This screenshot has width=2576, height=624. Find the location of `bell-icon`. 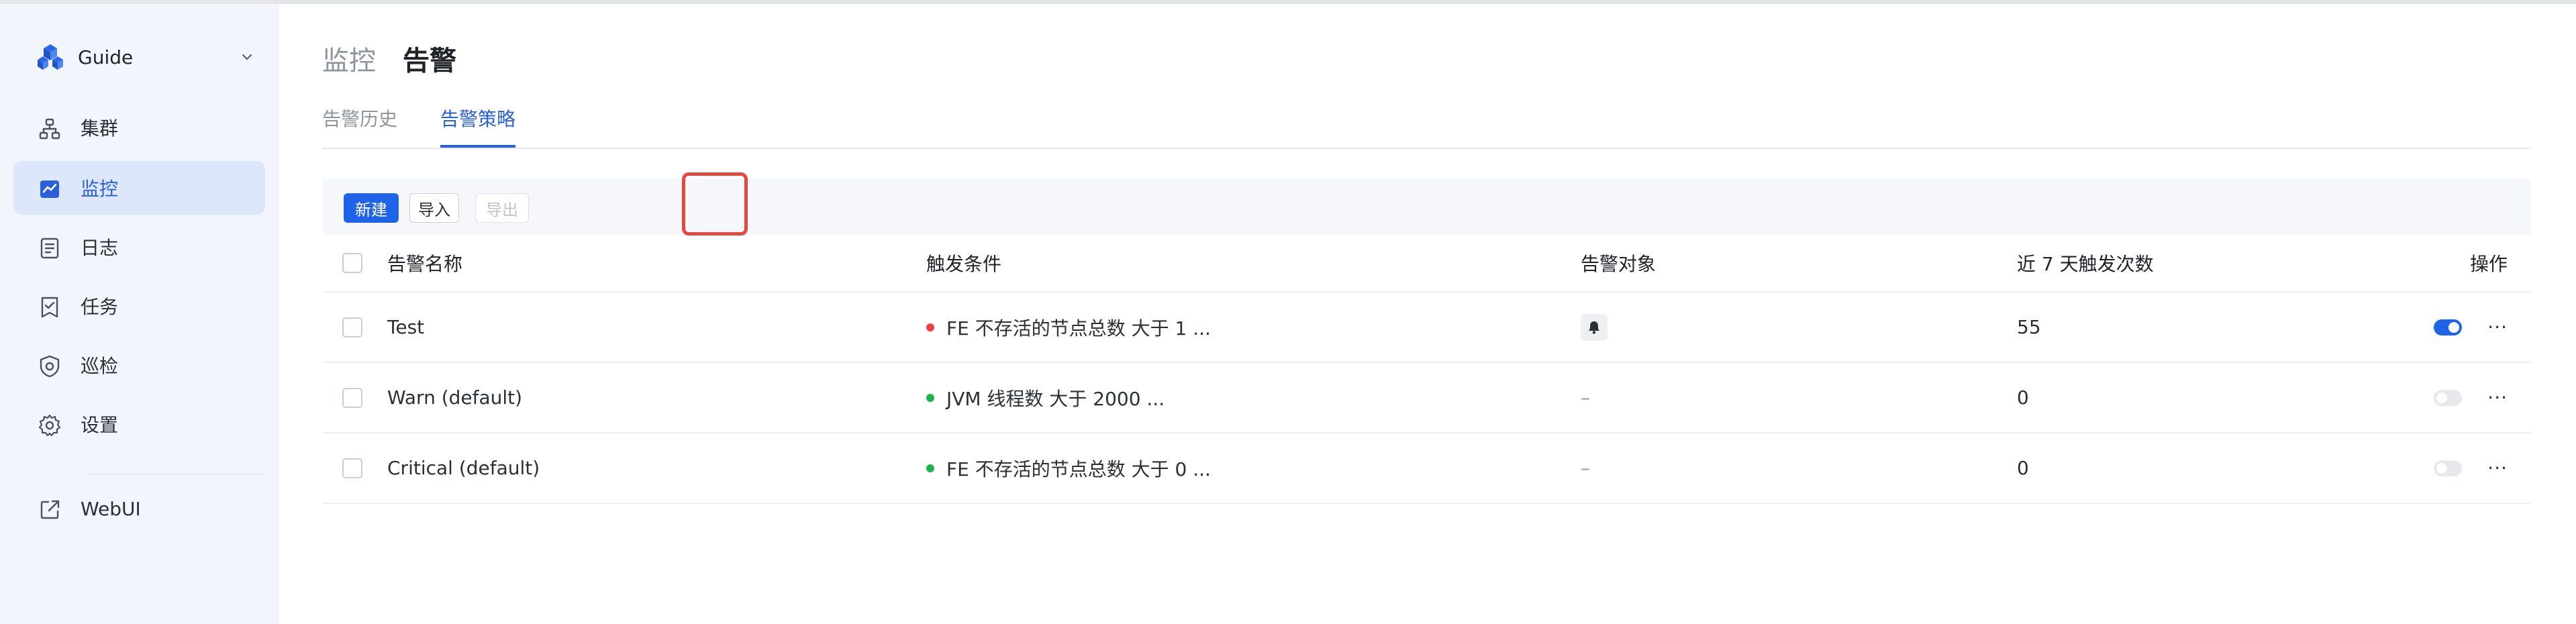

bell-icon is located at coordinates (1594, 328).